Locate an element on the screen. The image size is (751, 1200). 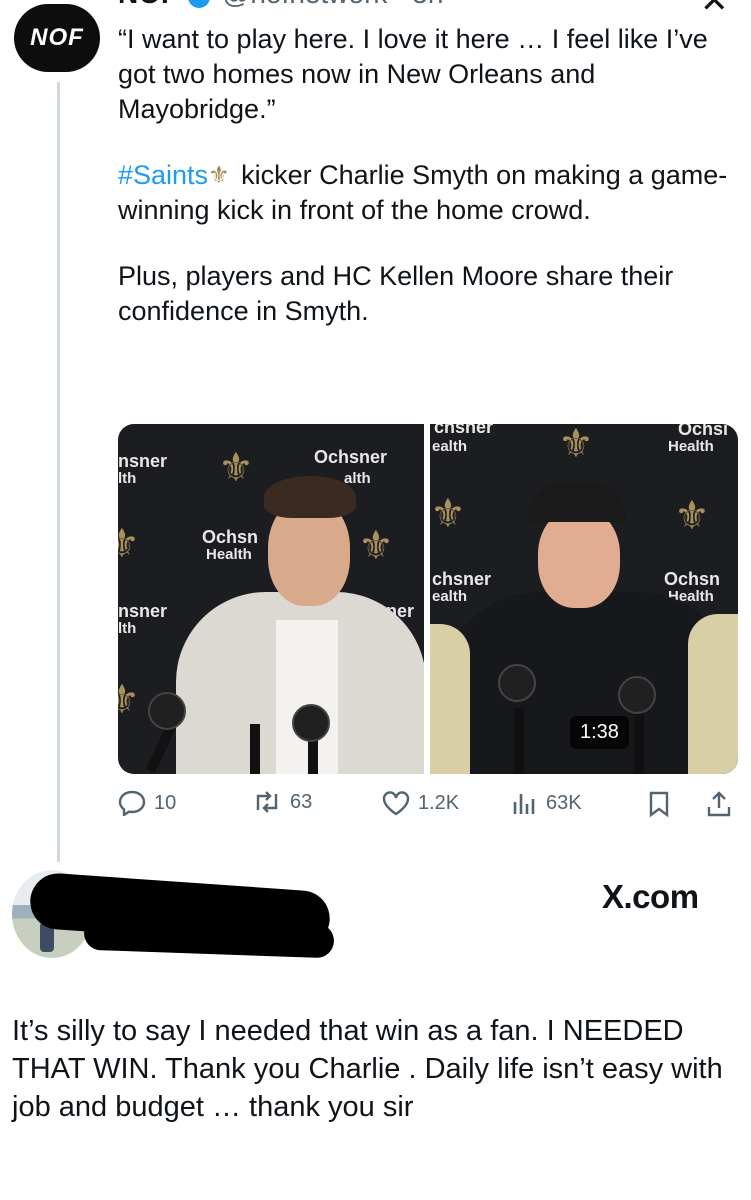
hashtag-saints: #Saints is located at coordinates (163, 175).